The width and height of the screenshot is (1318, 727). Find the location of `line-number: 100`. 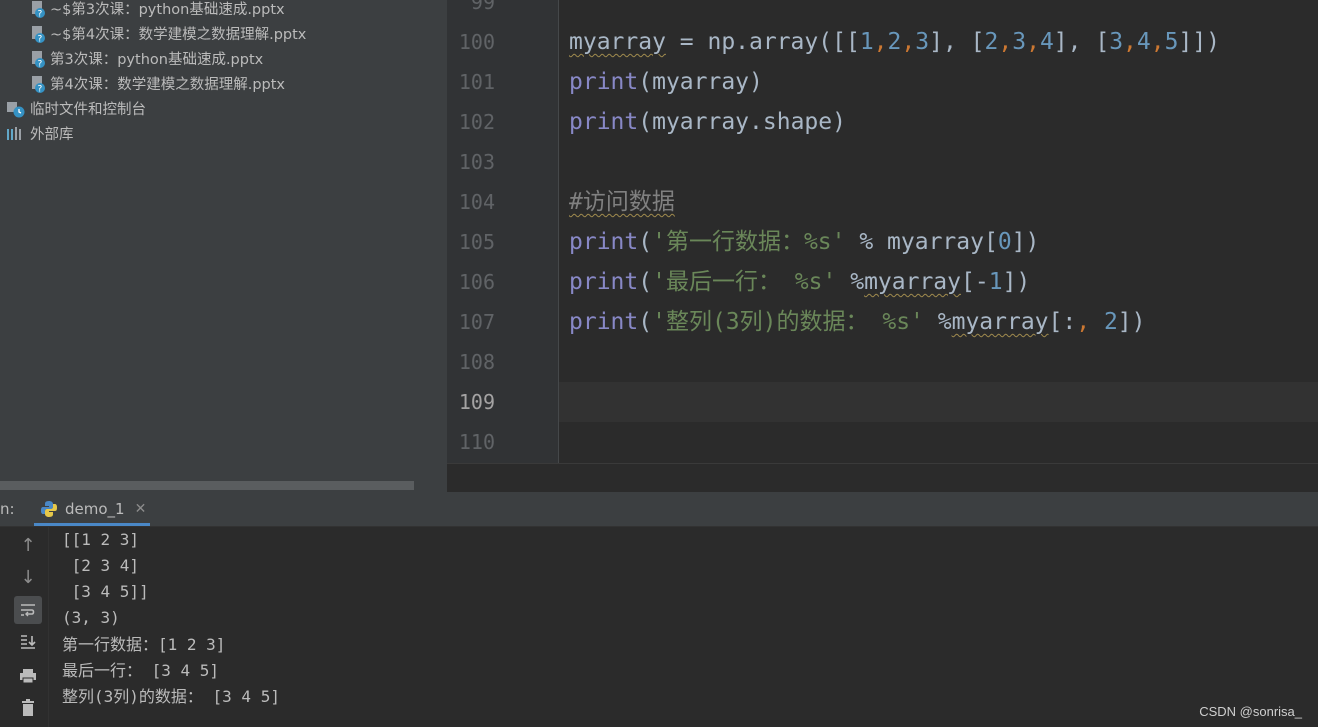

line-number: 100 is located at coordinates (476, 42).